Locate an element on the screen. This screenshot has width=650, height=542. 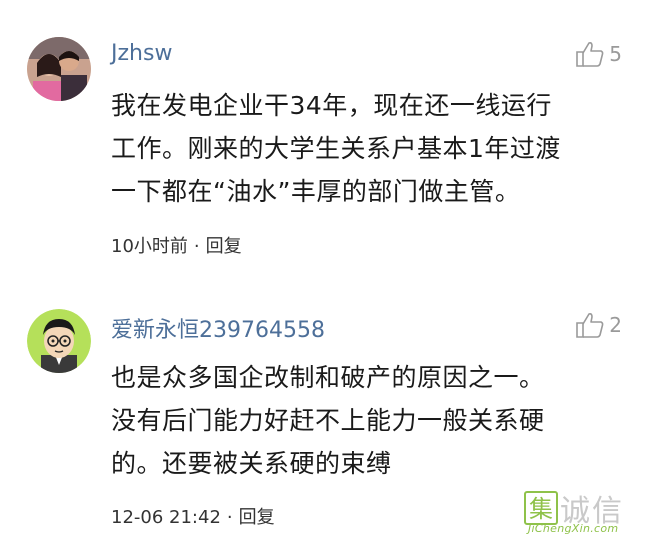
avatar-cartoon-icon is located at coordinates (59, 341).